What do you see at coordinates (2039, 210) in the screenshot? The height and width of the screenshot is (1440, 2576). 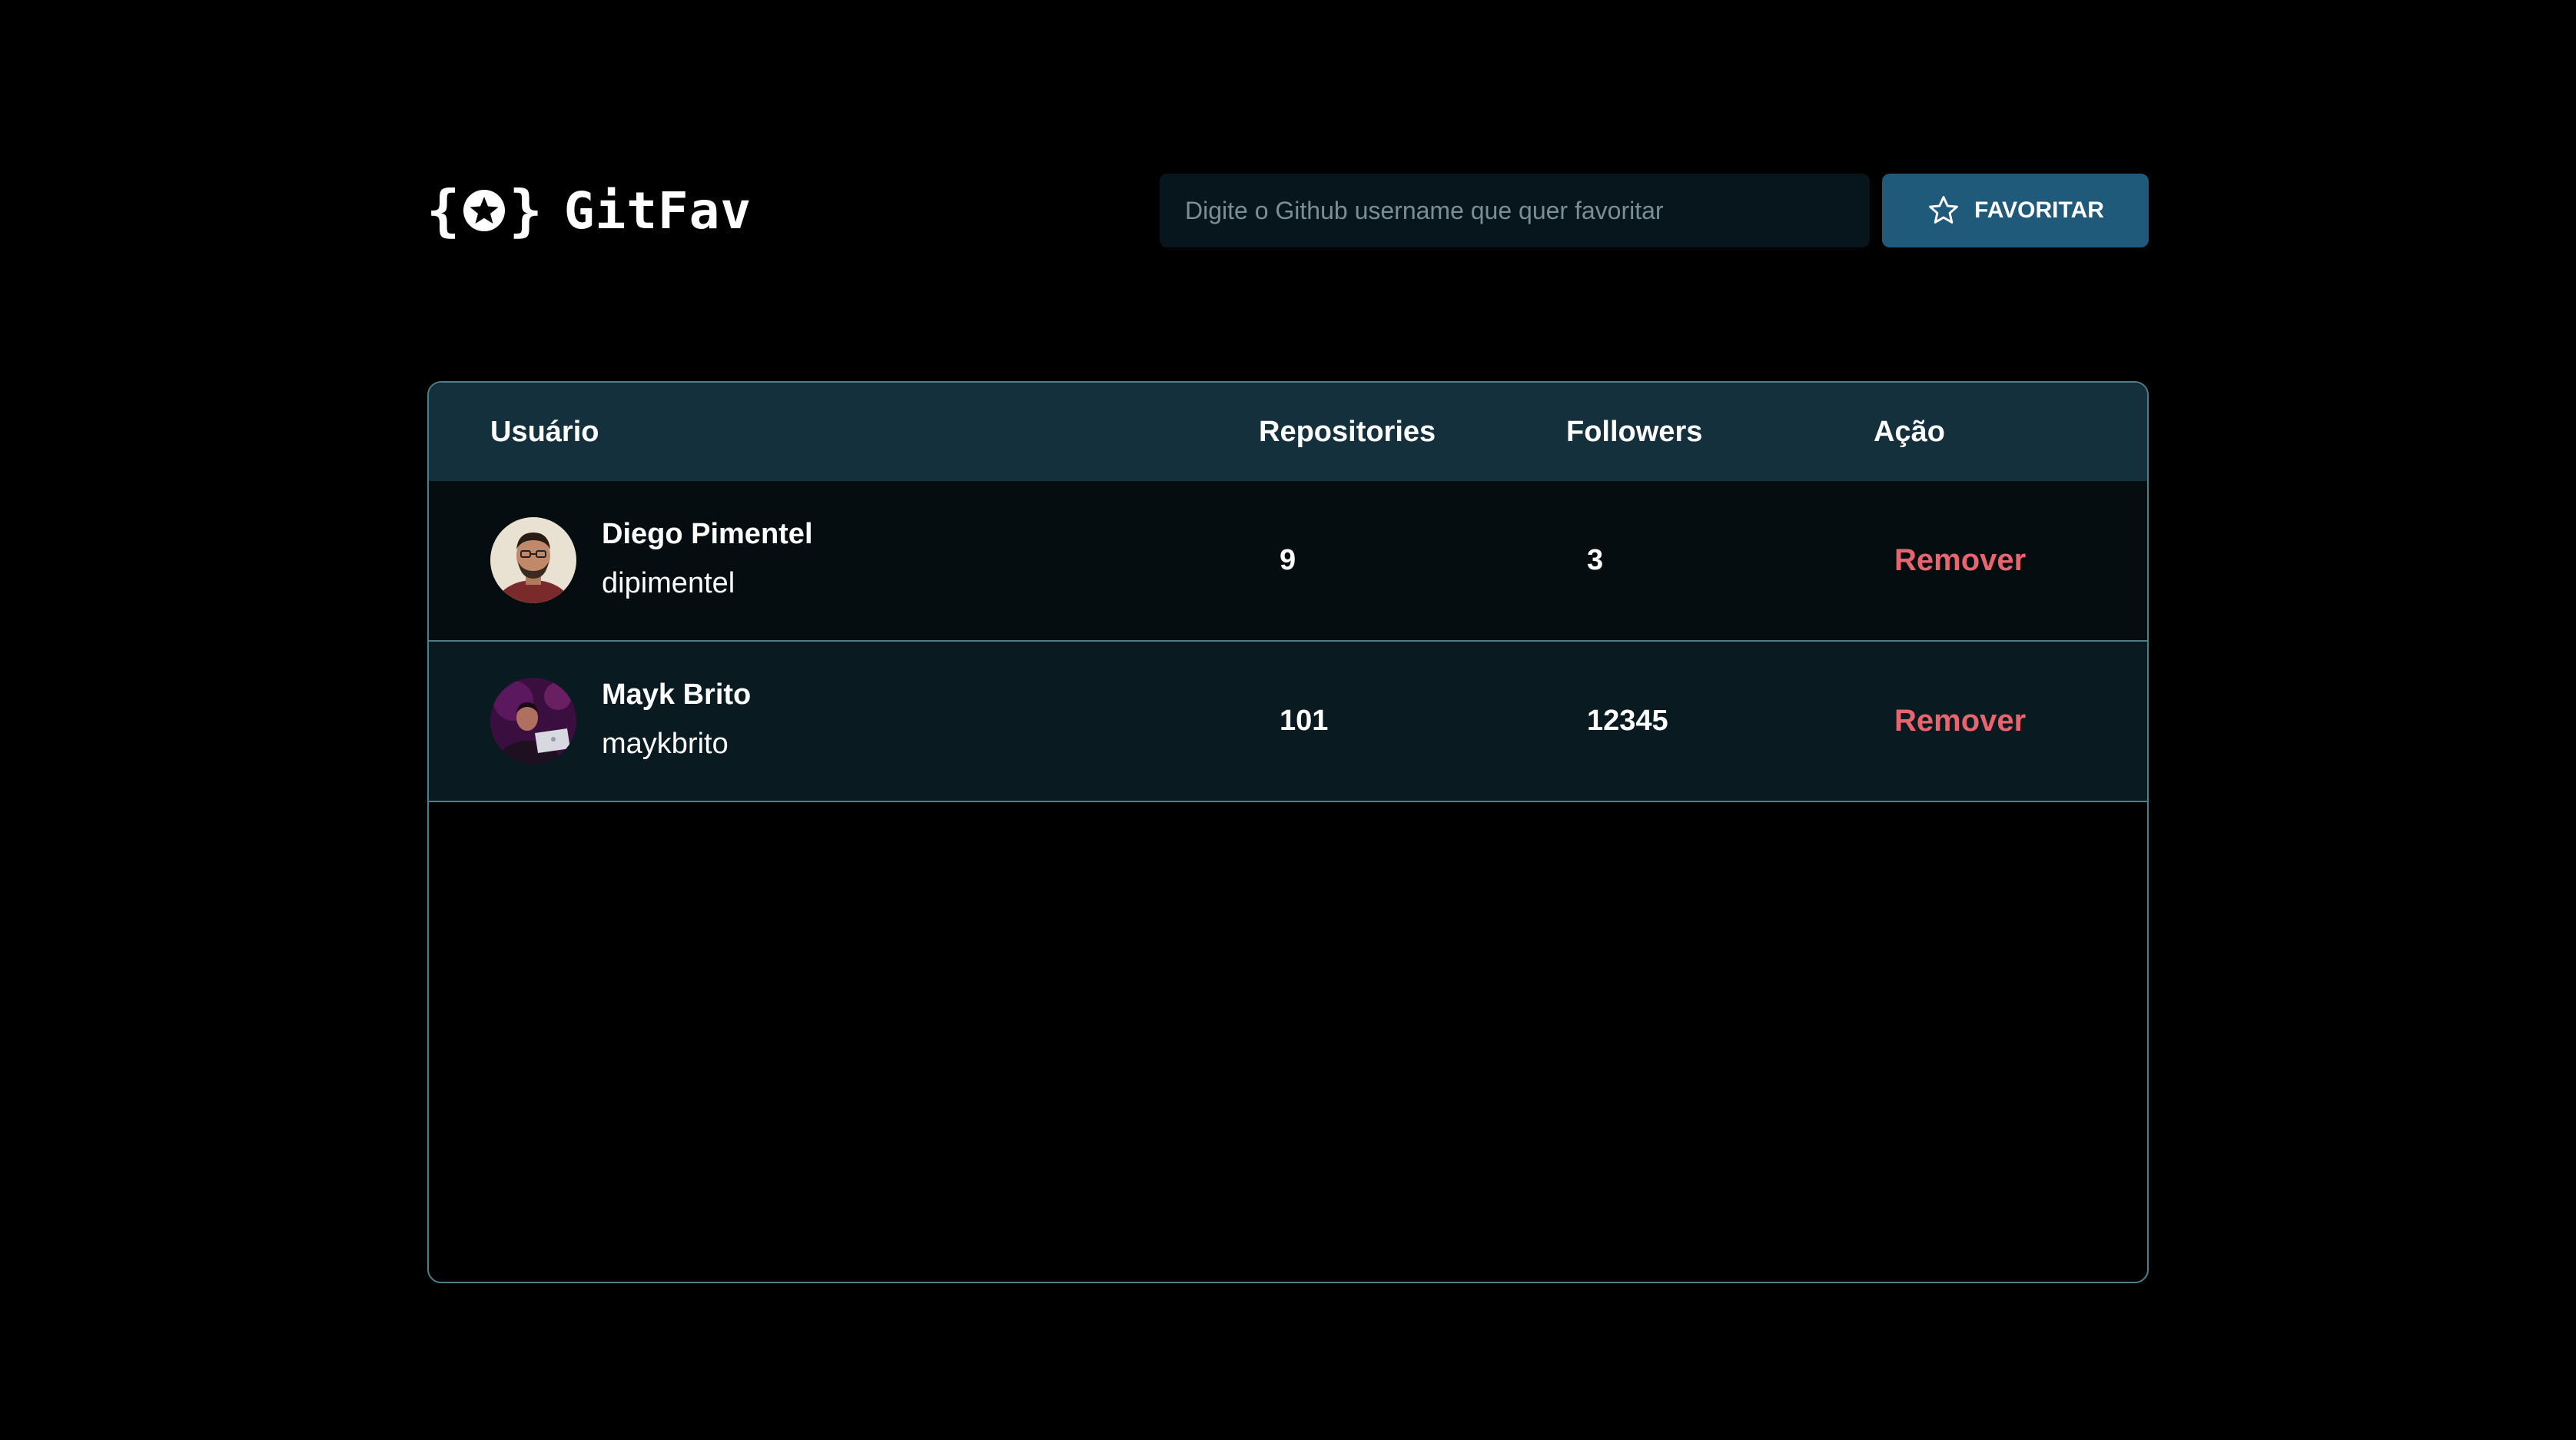 I see `favorite-button-label: FAVORITAR` at bounding box center [2039, 210].